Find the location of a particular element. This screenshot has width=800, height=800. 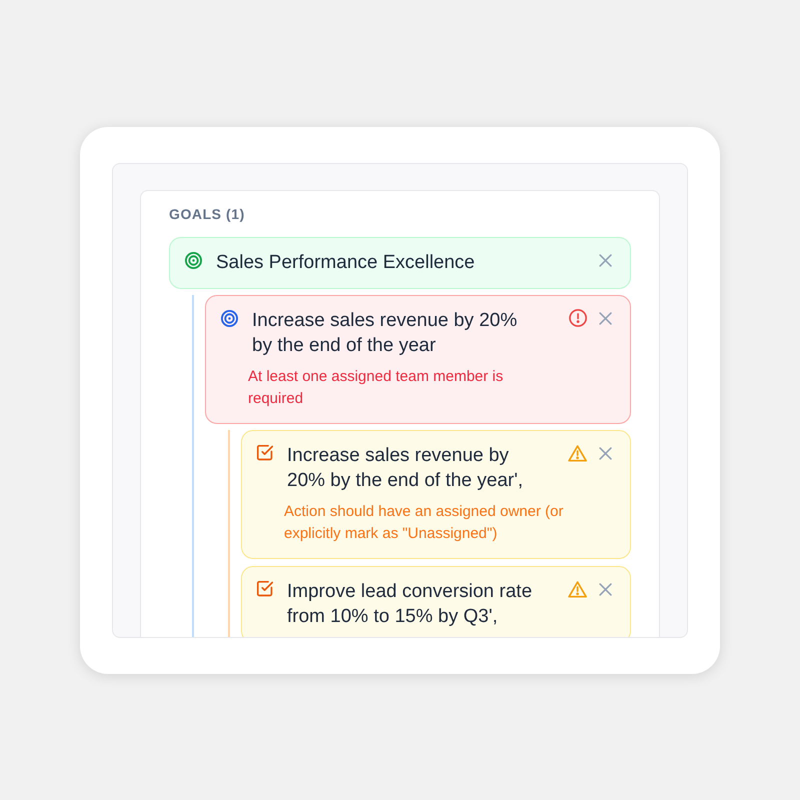

objective-title: Increase sales revenue by 20% by the end of the year is located at coordinates (385, 333).